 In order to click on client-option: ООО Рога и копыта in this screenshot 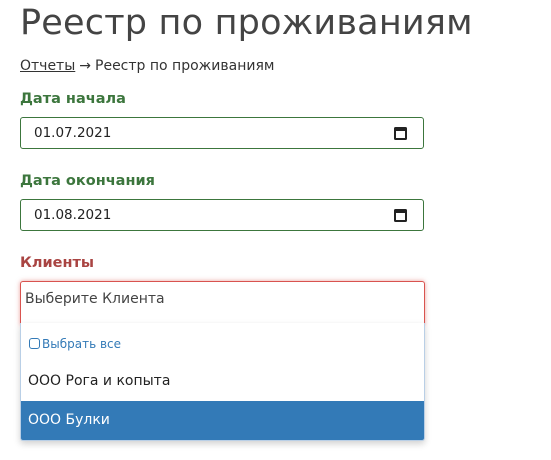, I will do `click(222, 381)`.